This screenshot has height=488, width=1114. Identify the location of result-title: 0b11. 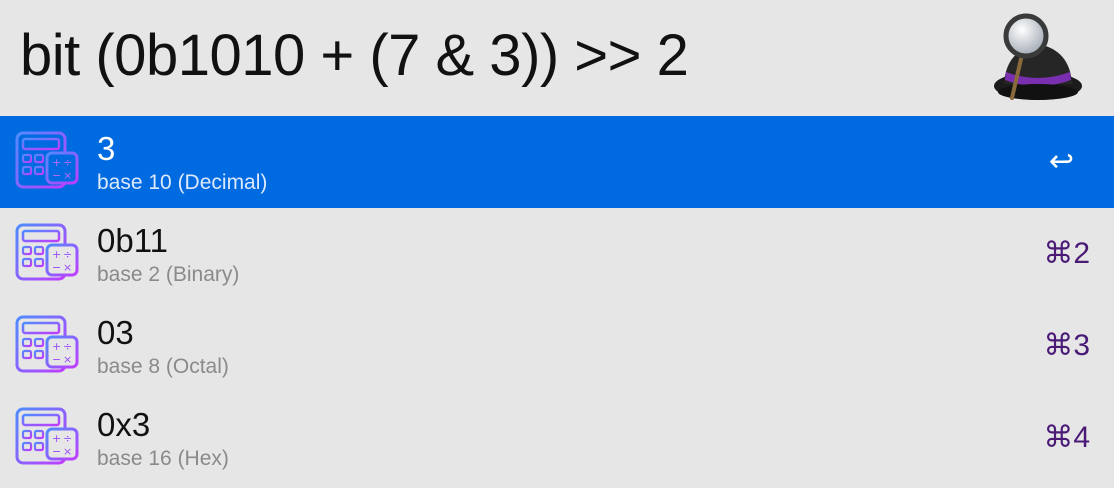
(132, 240).